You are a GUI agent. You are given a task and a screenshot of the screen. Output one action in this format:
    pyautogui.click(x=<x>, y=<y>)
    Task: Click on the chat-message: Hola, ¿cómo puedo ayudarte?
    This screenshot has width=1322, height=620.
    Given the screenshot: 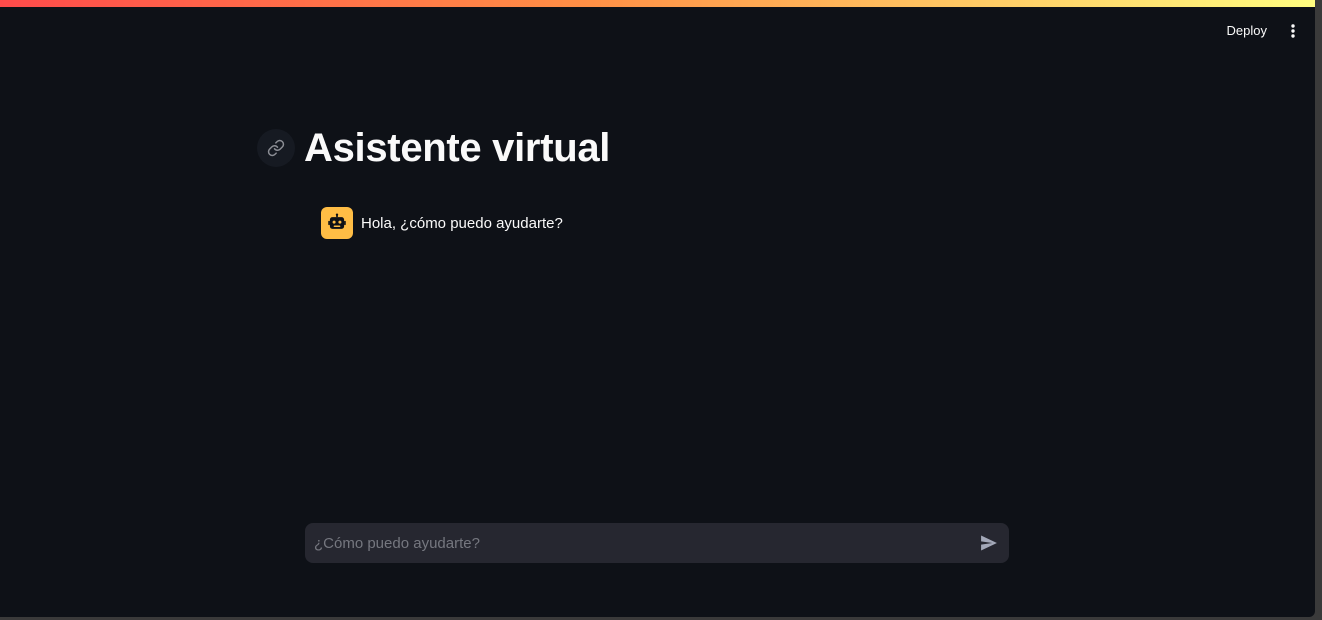 What is the action you would take?
    pyautogui.click(x=442, y=223)
    